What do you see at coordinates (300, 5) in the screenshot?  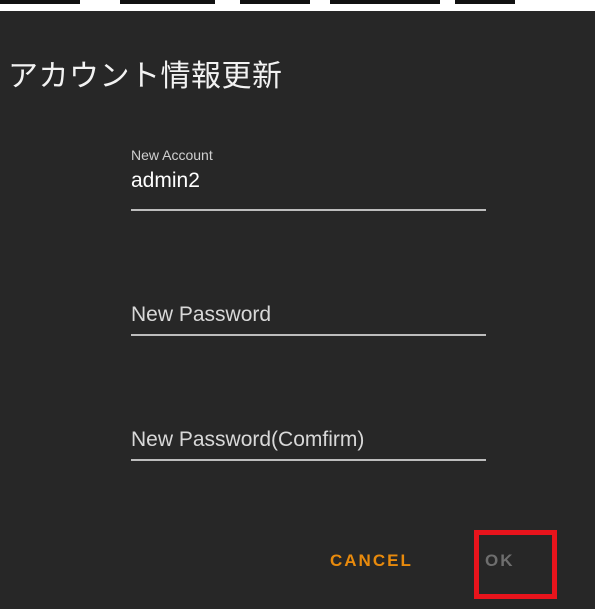 I see `top-edge-strip` at bounding box center [300, 5].